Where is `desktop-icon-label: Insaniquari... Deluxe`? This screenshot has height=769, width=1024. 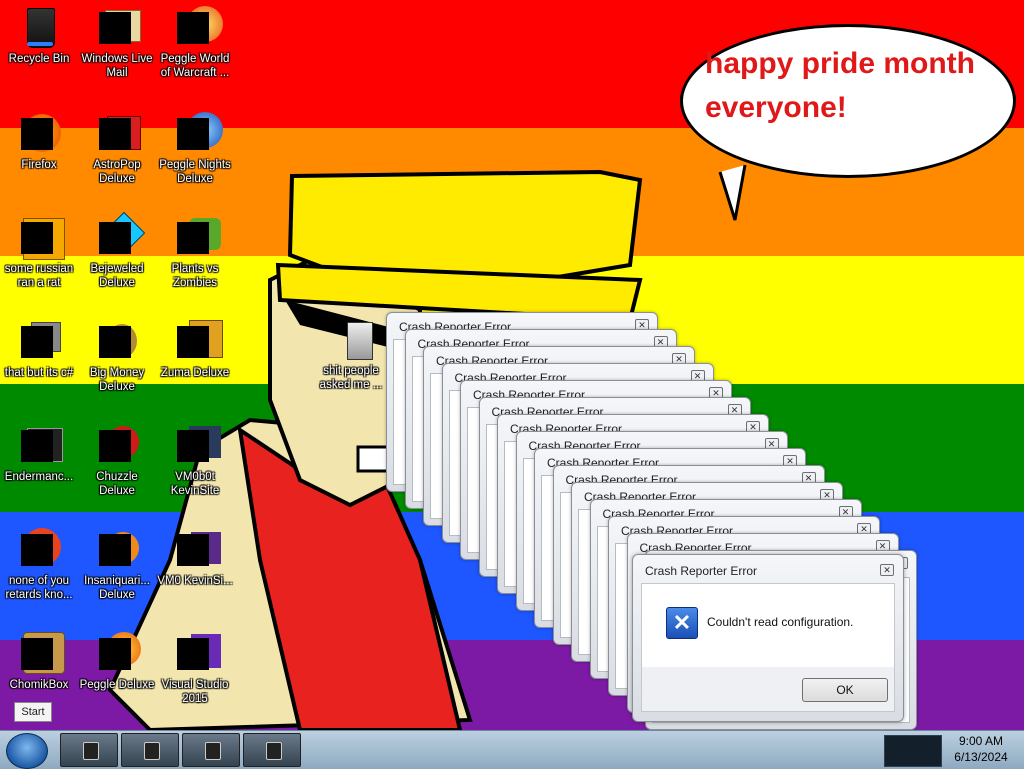
desktop-icon-label: Insaniquari... Deluxe is located at coordinates (117, 588).